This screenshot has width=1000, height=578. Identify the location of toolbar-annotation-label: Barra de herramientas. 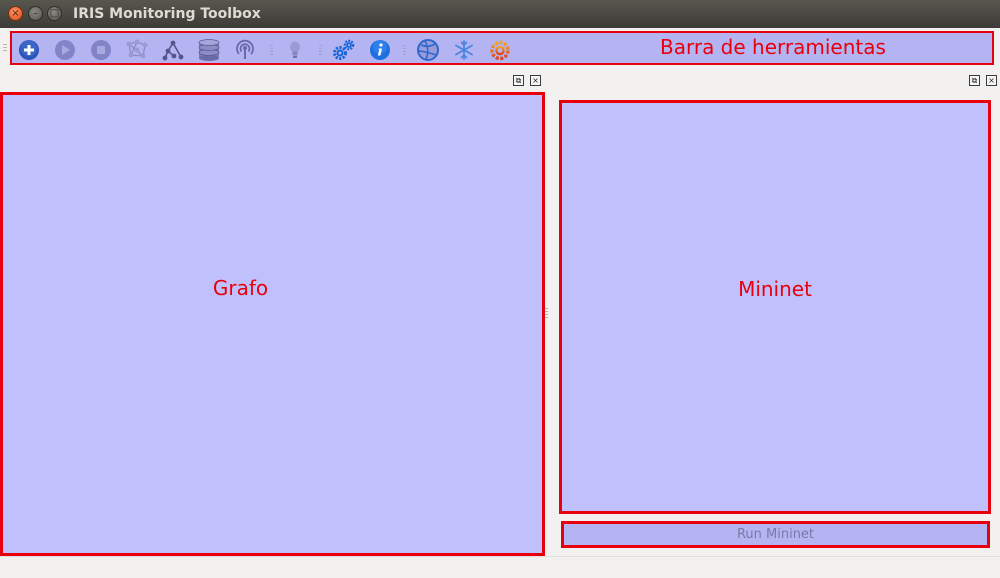
(773, 47).